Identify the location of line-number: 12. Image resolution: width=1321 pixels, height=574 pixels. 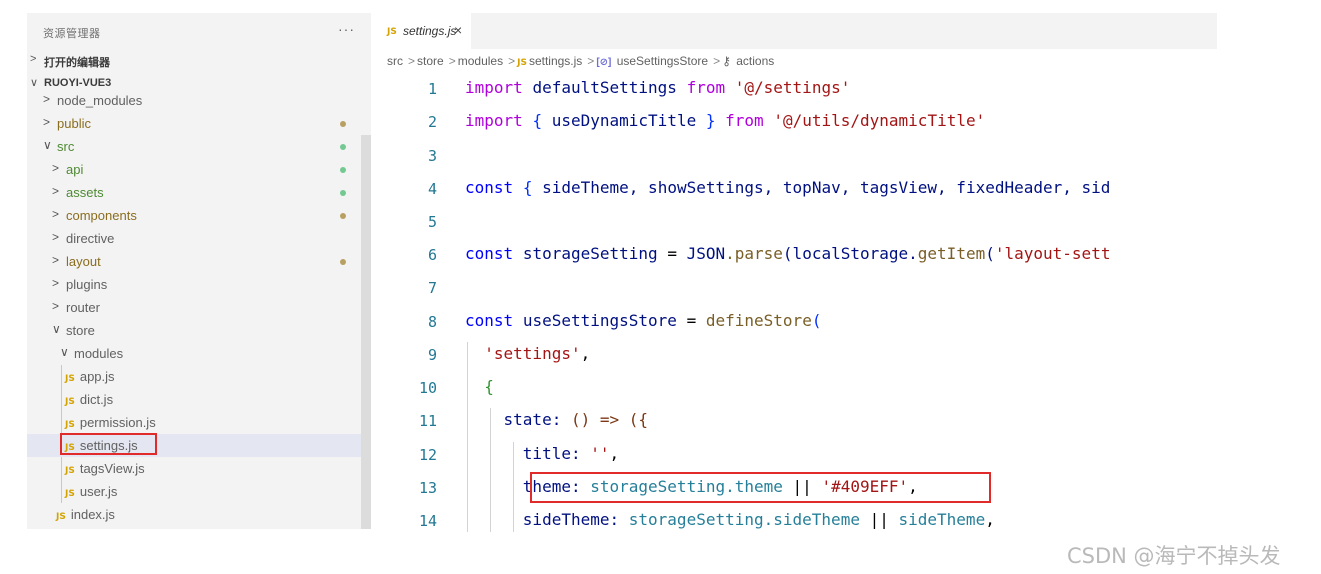
(427, 455).